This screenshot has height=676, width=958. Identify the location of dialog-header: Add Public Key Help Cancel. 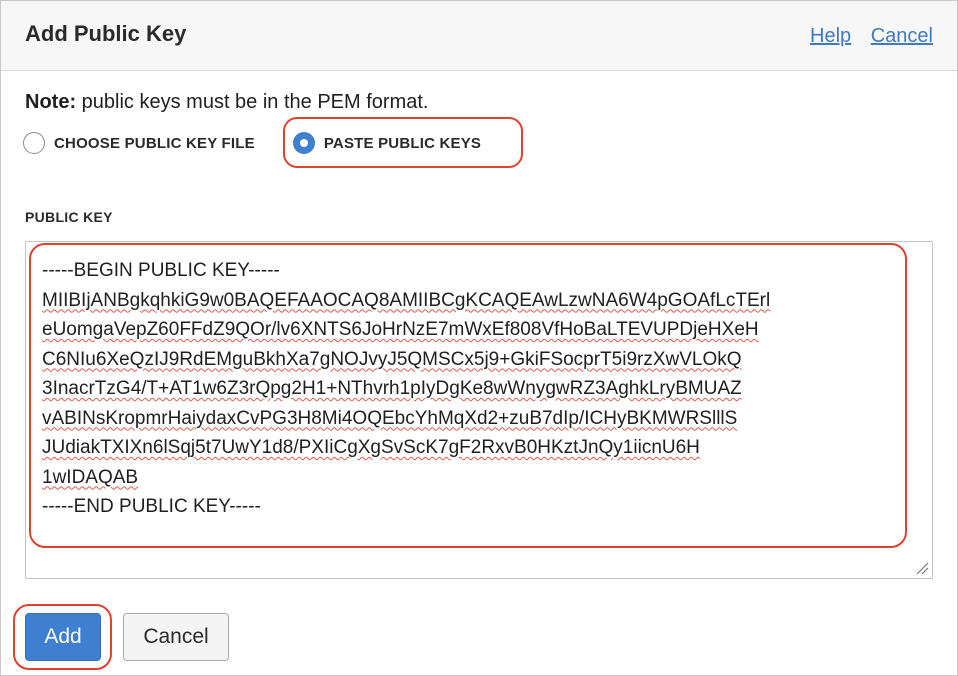
(479, 36).